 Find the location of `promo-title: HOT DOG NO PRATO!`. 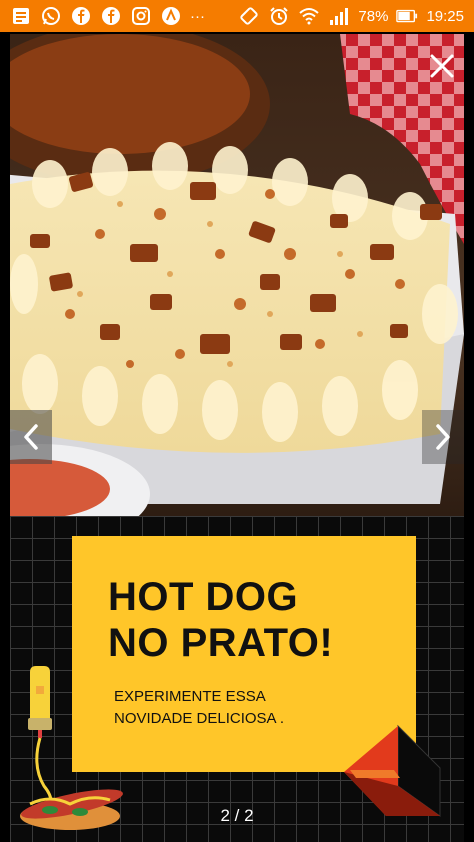

promo-title: HOT DOG NO PRATO! is located at coordinates (220, 620).